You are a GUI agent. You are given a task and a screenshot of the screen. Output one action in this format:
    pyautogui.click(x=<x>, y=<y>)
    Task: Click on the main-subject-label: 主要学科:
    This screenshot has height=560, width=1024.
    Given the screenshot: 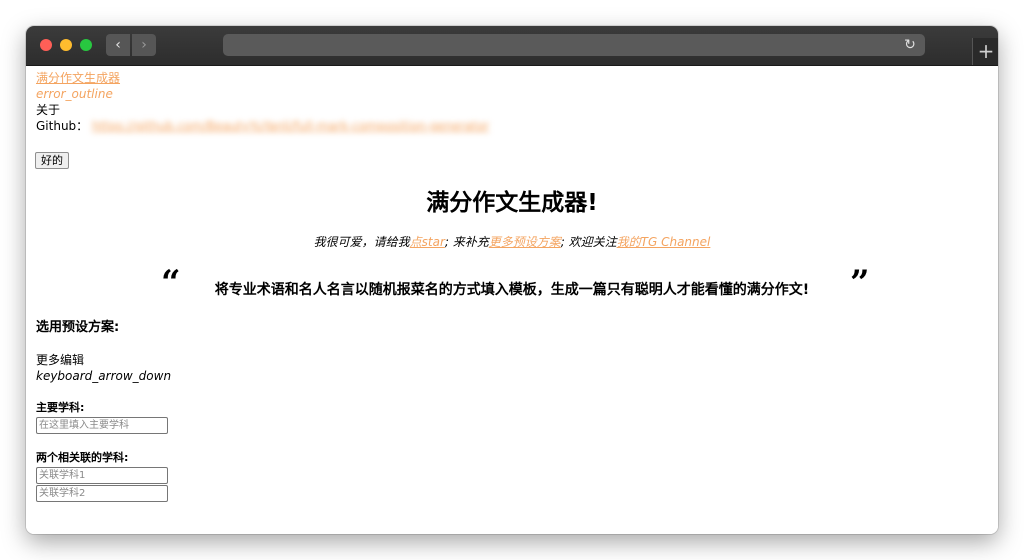 What is the action you would take?
    pyautogui.click(x=60, y=407)
    